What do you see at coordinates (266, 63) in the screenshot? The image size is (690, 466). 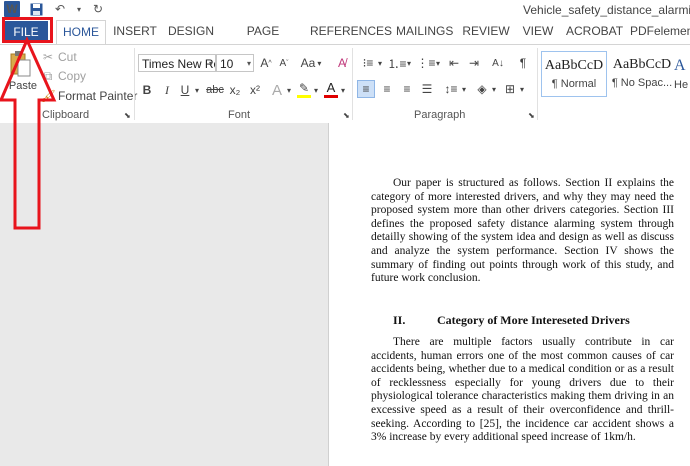 I see `grow-font-icon: A ^` at bounding box center [266, 63].